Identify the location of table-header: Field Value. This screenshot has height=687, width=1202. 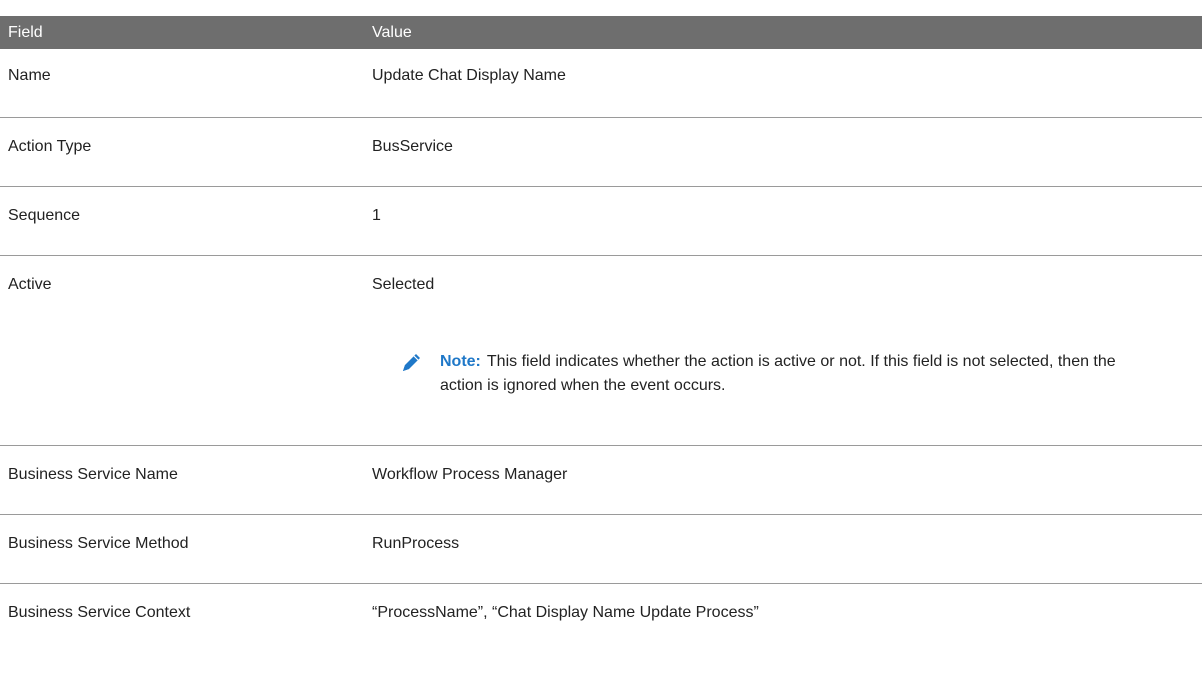
(601, 32).